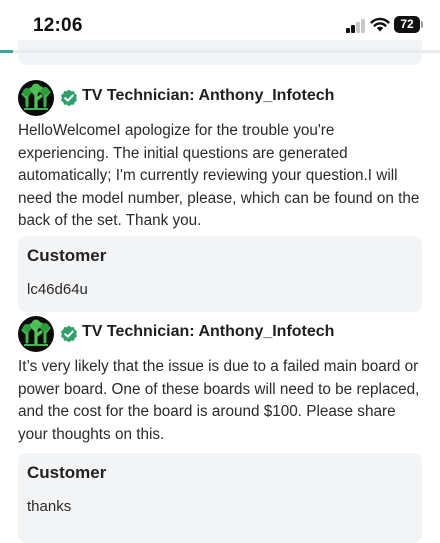 Image resolution: width=440 pixels, height=543 pixels. Describe the element at coordinates (220, 51) in the screenshot. I see `page-progress-bar` at that location.